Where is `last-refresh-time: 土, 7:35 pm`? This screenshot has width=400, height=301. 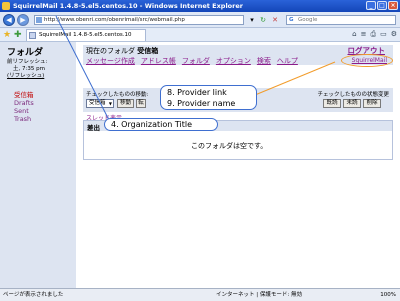 last-refresh-time: 土, 7:35 pm is located at coordinates (29, 69).